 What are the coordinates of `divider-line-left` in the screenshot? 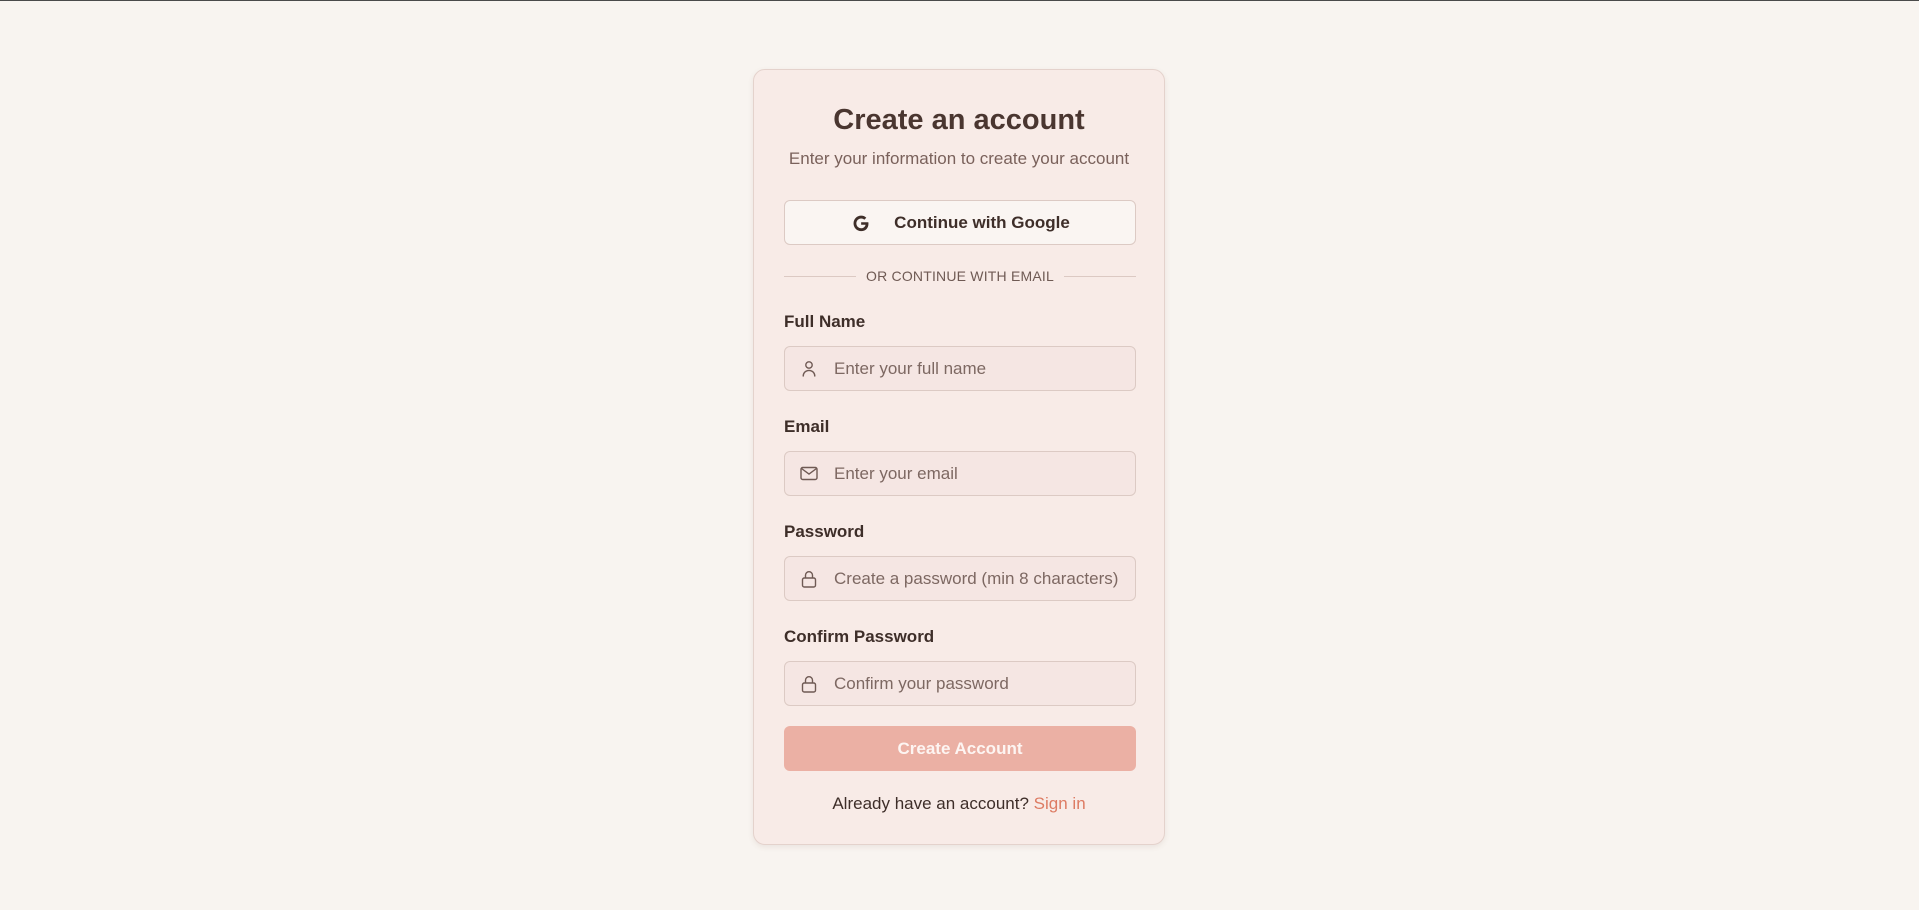 It's located at (820, 276).